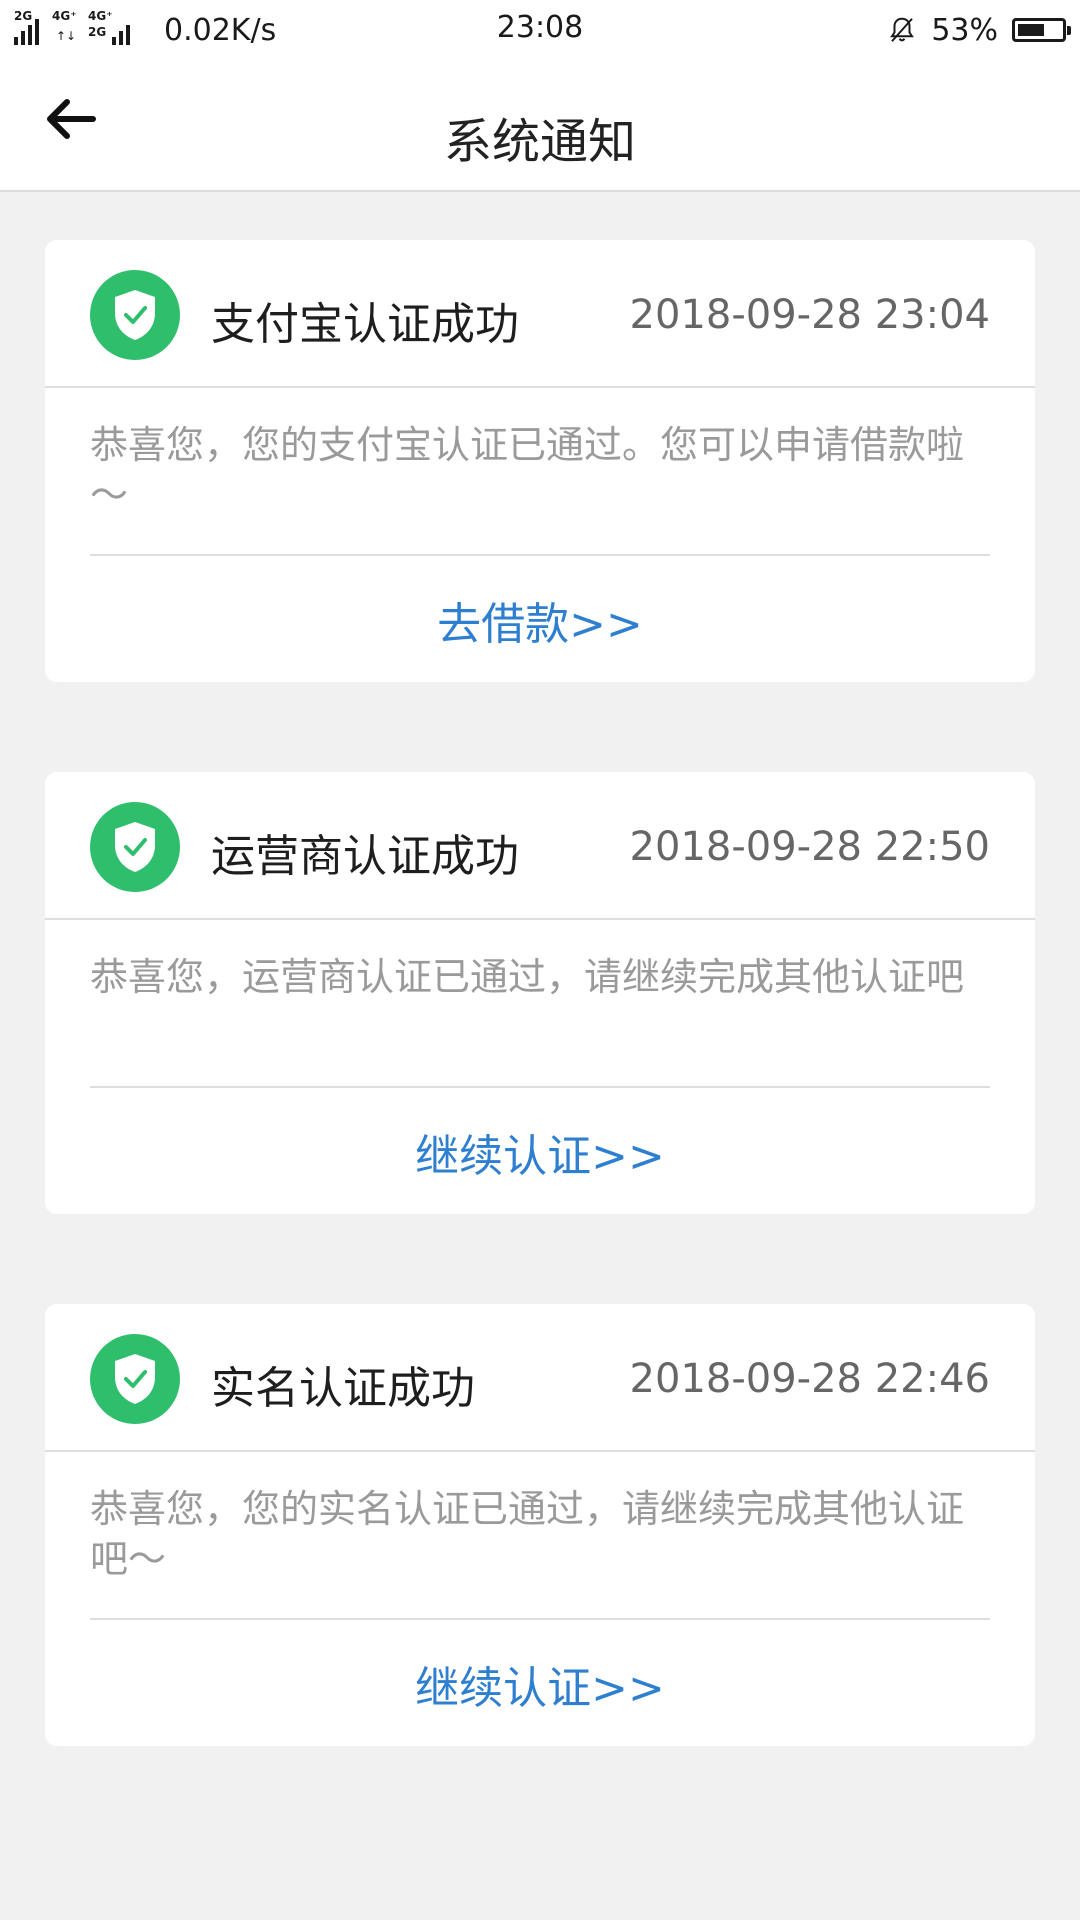  What do you see at coordinates (365, 324) in the screenshot?
I see `notification-title: 支付宝认证成功` at bounding box center [365, 324].